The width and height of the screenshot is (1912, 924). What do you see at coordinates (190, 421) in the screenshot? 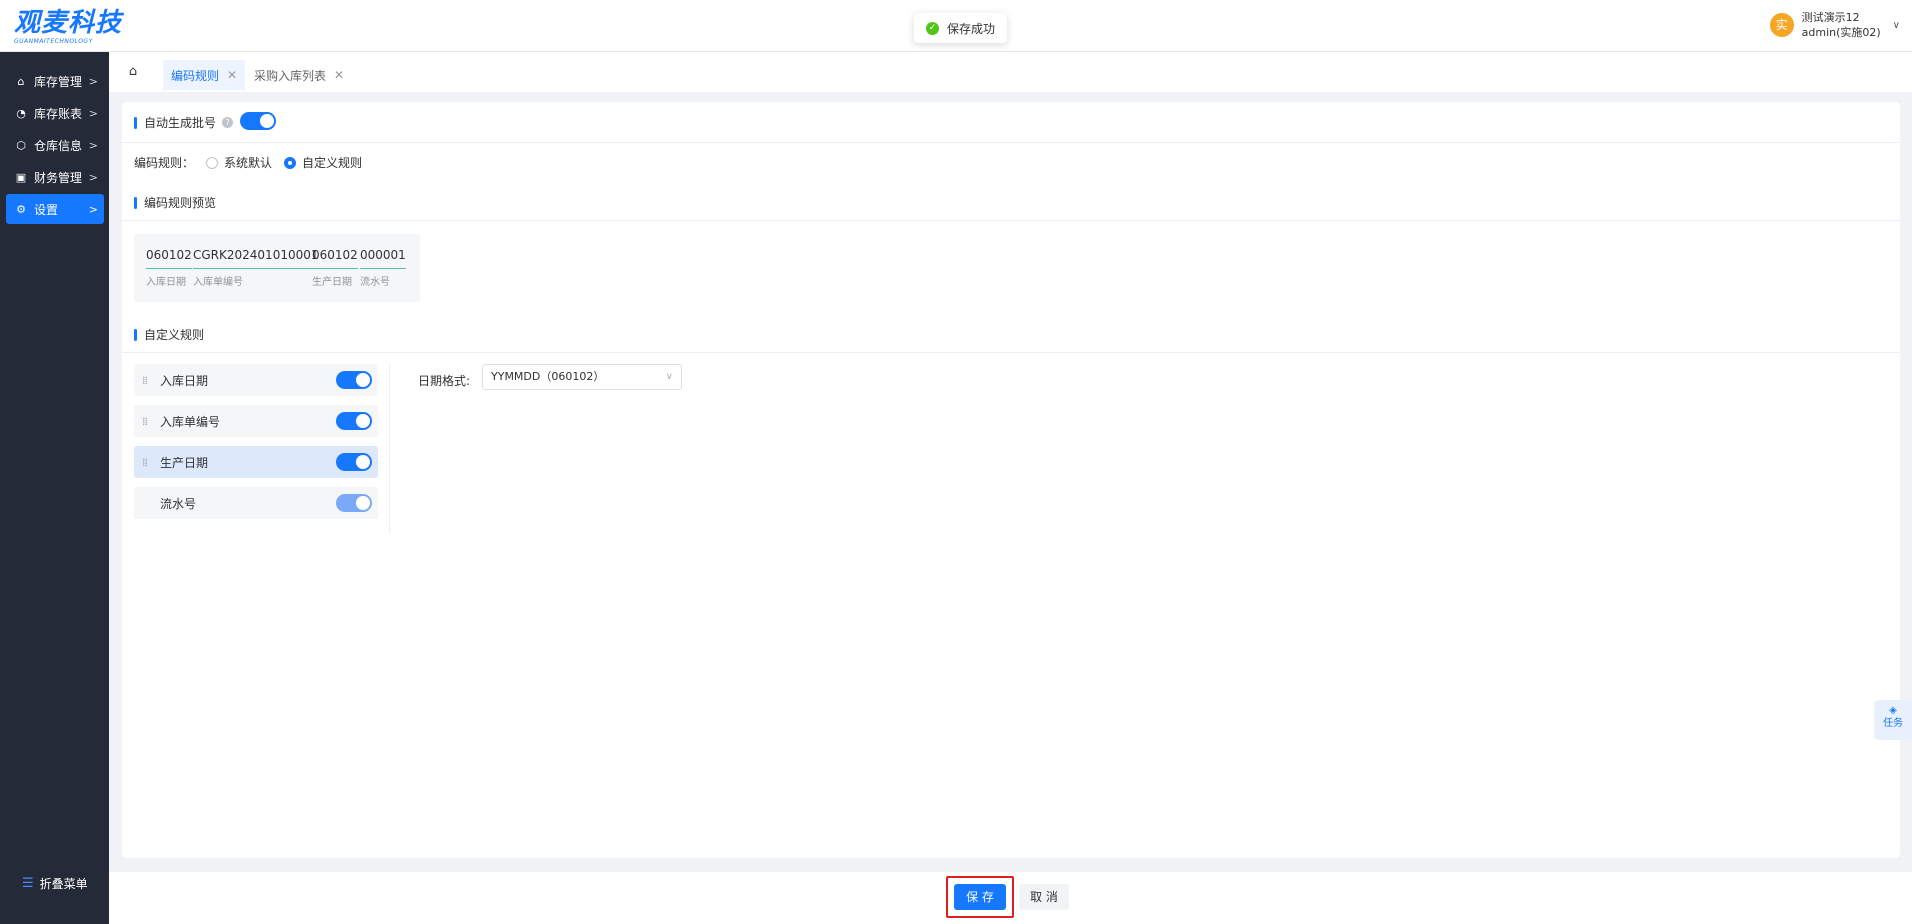
I see `rule-item-label: 入库单编号` at bounding box center [190, 421].